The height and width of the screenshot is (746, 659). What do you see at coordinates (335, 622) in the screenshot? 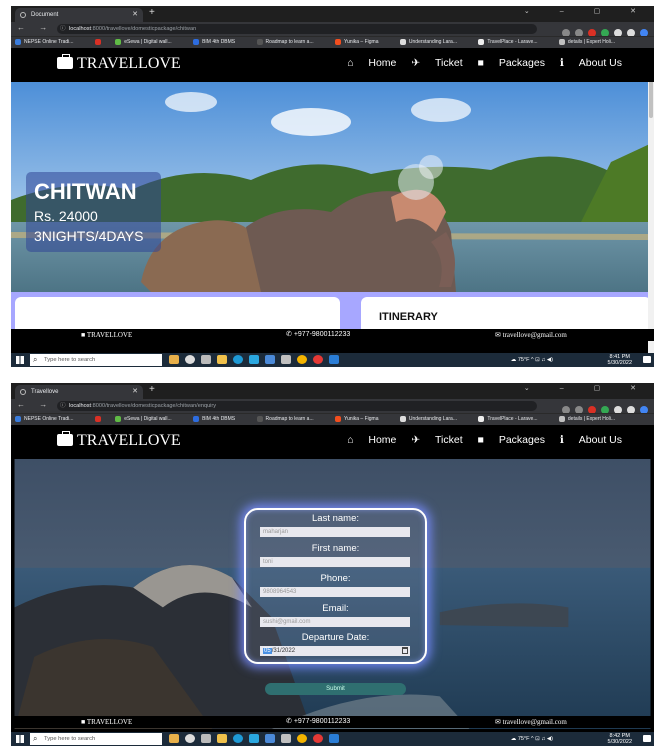
I see `email-field: sushi@gmail.com` at bounding box center [335, 622].